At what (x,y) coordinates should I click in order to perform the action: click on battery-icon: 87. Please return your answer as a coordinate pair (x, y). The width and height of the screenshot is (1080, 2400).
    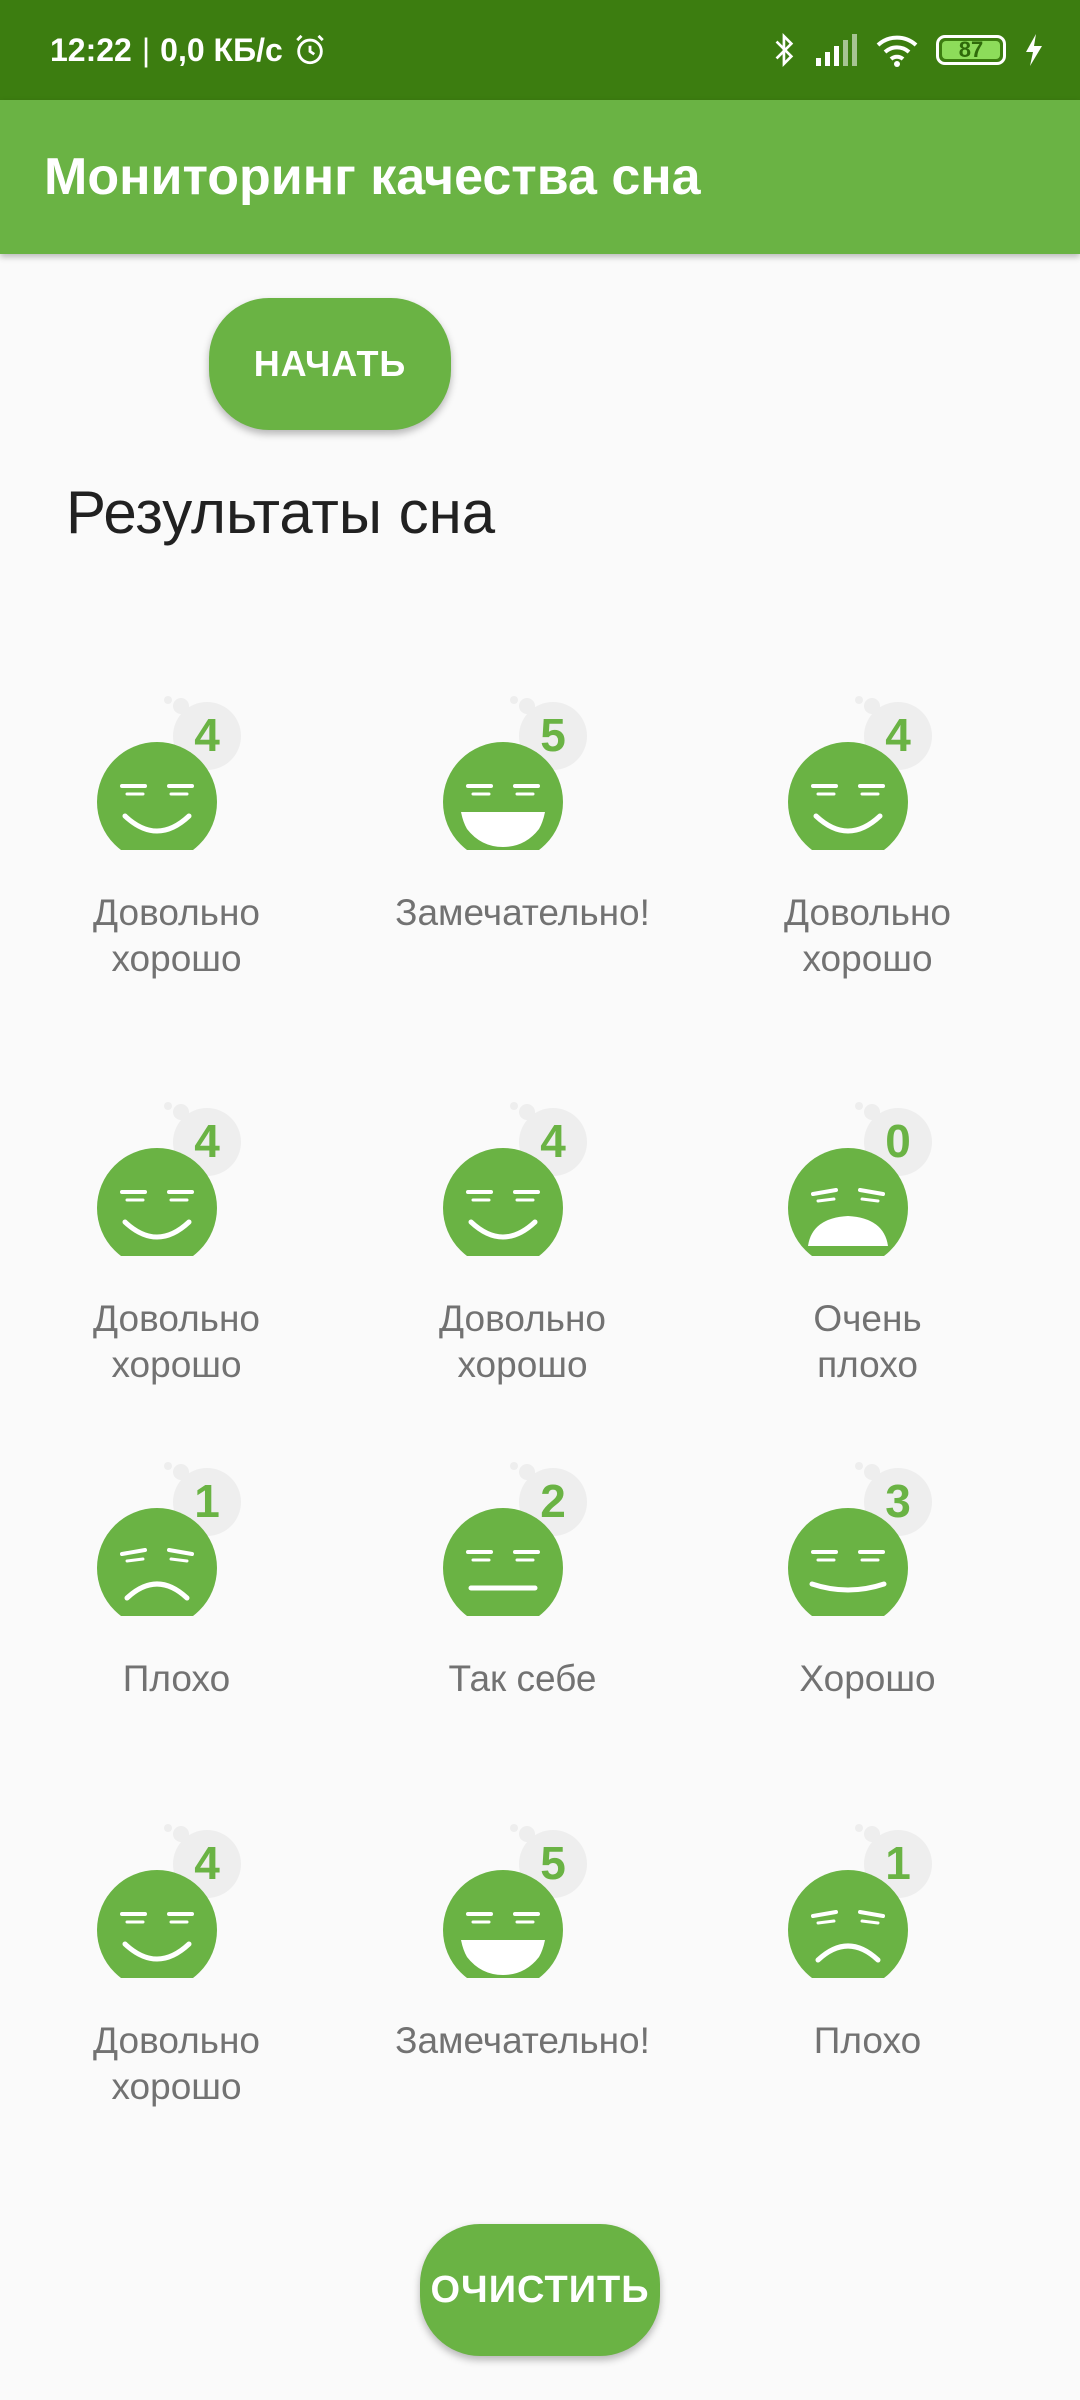
    Looking at the image, I should click on (971, 50).